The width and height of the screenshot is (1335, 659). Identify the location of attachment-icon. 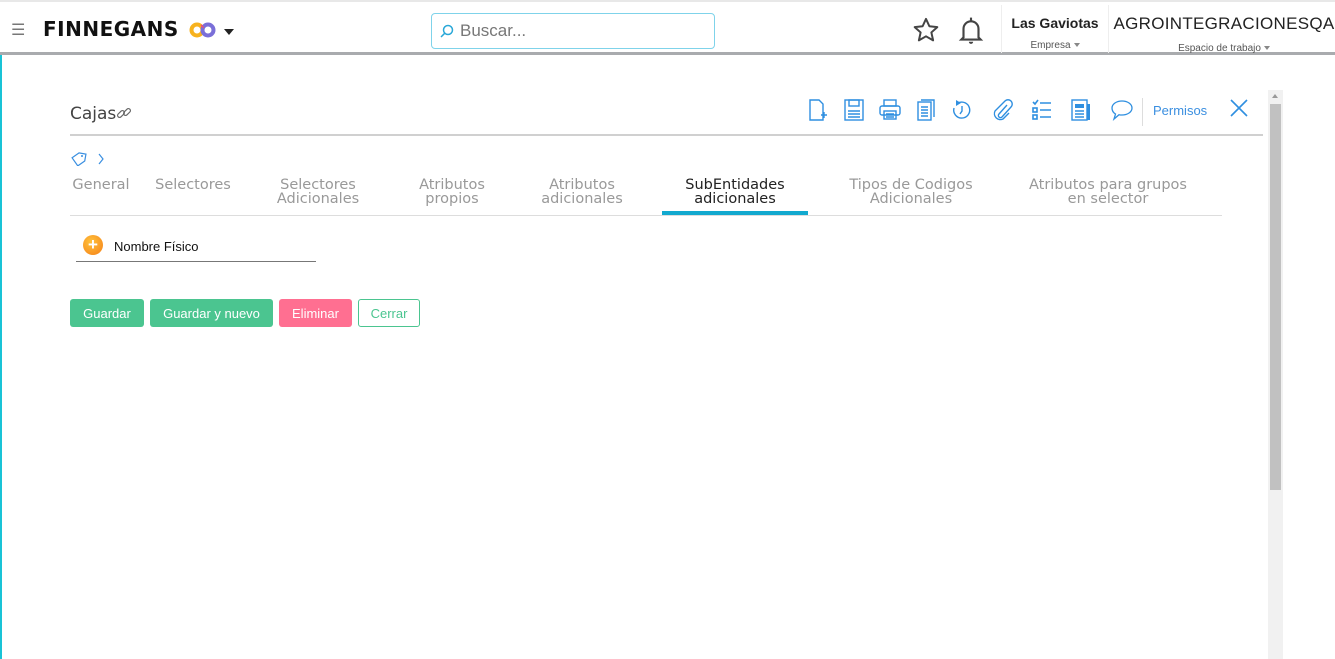
(1002, 110).